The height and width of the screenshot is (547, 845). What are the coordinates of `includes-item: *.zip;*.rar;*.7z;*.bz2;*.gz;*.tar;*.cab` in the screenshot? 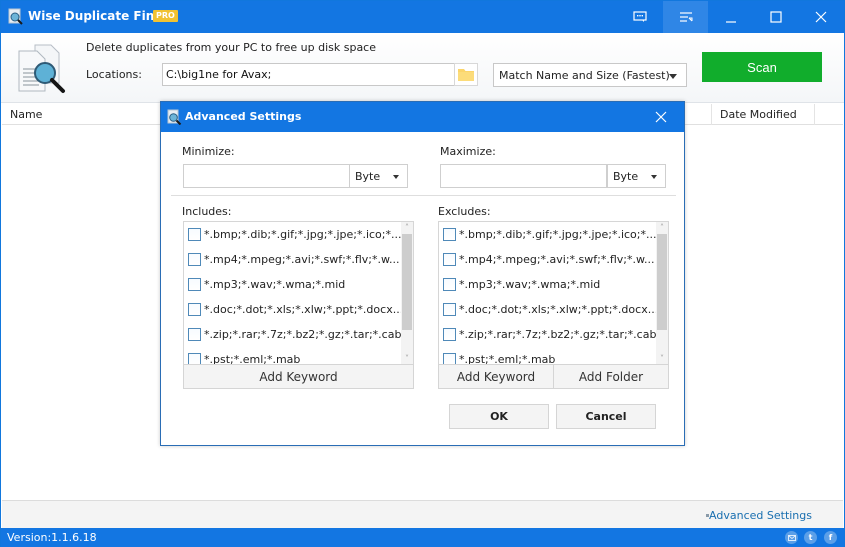 It's located at (294, 334).